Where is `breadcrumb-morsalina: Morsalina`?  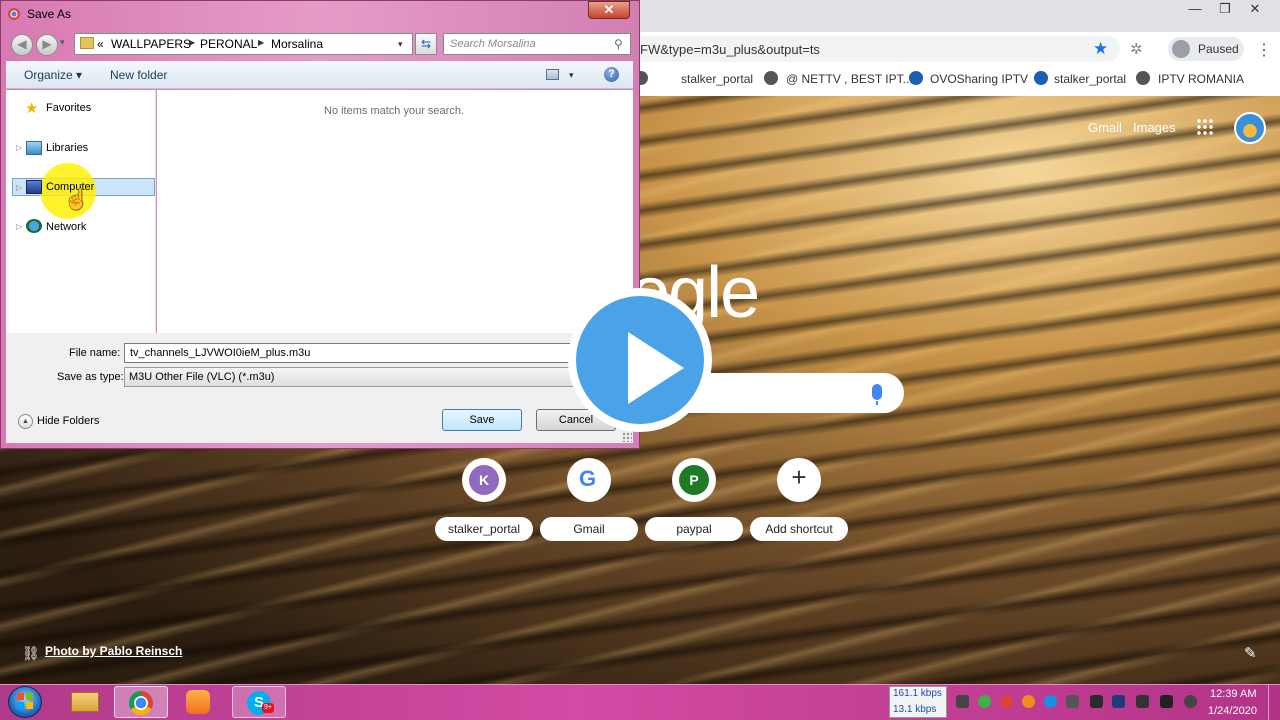 breadcrumb-morsalina: Morsalina is located at coordinates (297, 44).